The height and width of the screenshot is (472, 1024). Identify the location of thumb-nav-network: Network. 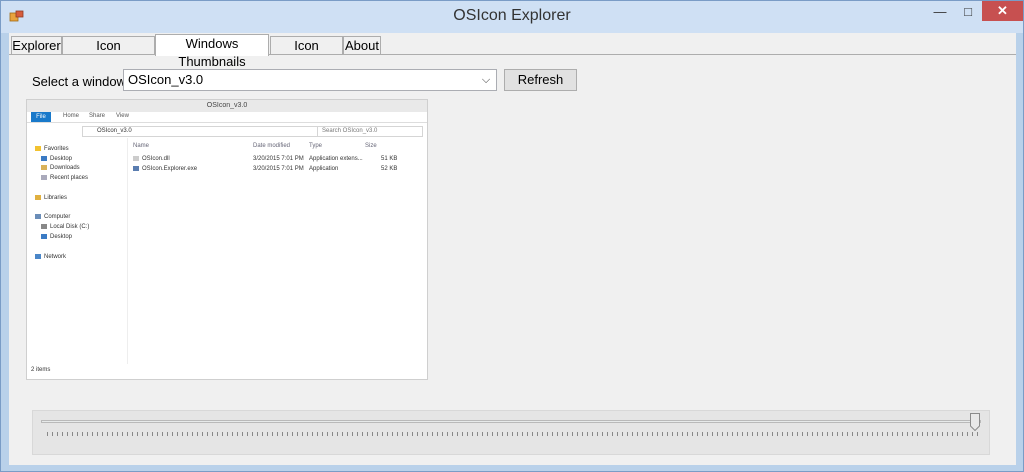
(50, 257).